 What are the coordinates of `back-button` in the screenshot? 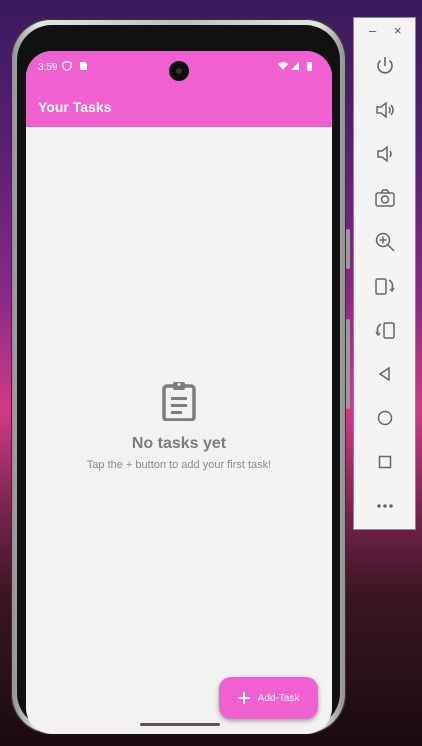 It's located at (385, 374).